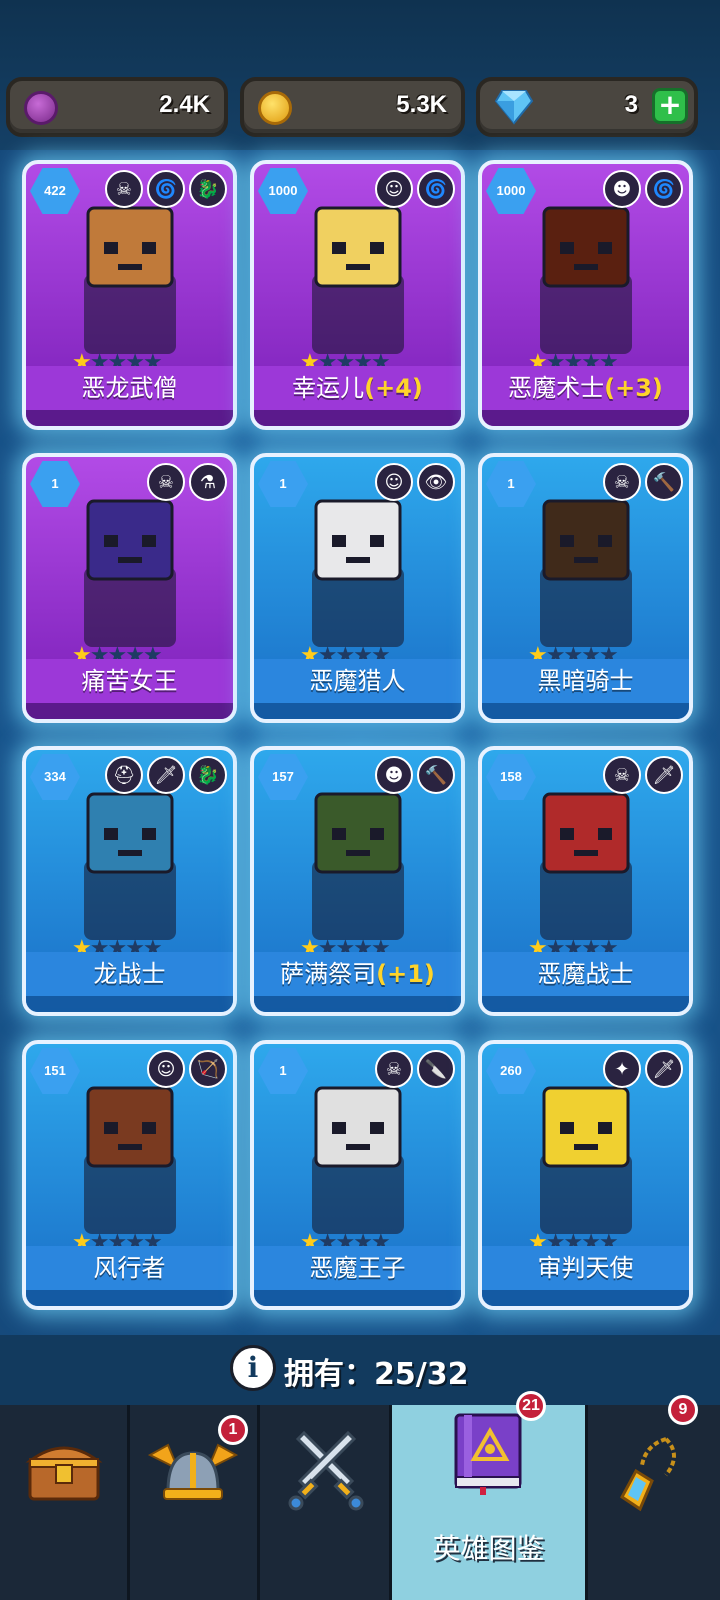  I want to click on hero-name-bar: 恶龙武僧, so click(129, 388).